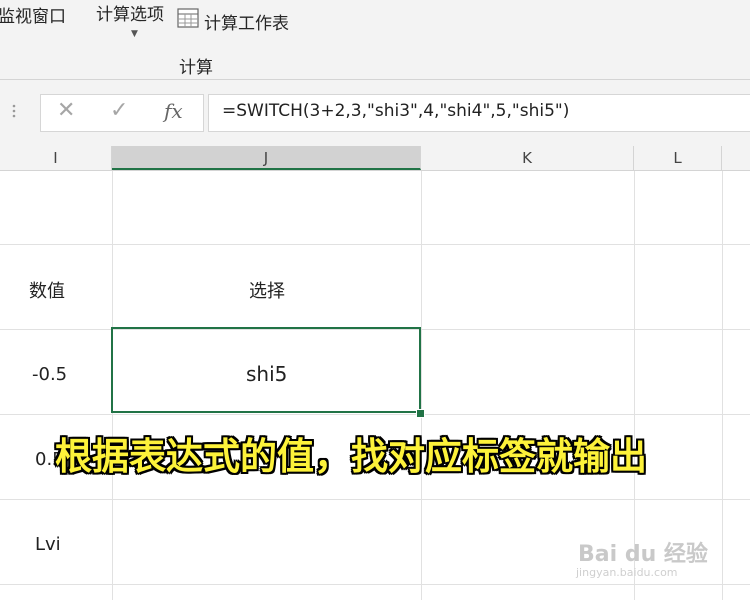 This screenshot has height=600, width=750. What do you see at coordinates (736, 158) in the screenshot?
I see `column-header-m` at bounding box center [736, 158].